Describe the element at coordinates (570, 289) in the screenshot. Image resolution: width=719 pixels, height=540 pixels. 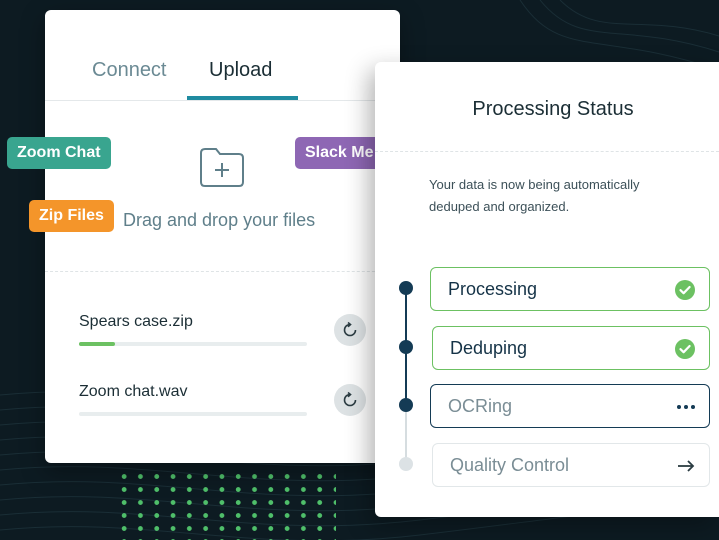
I see `step-processing: Processing` at that location.